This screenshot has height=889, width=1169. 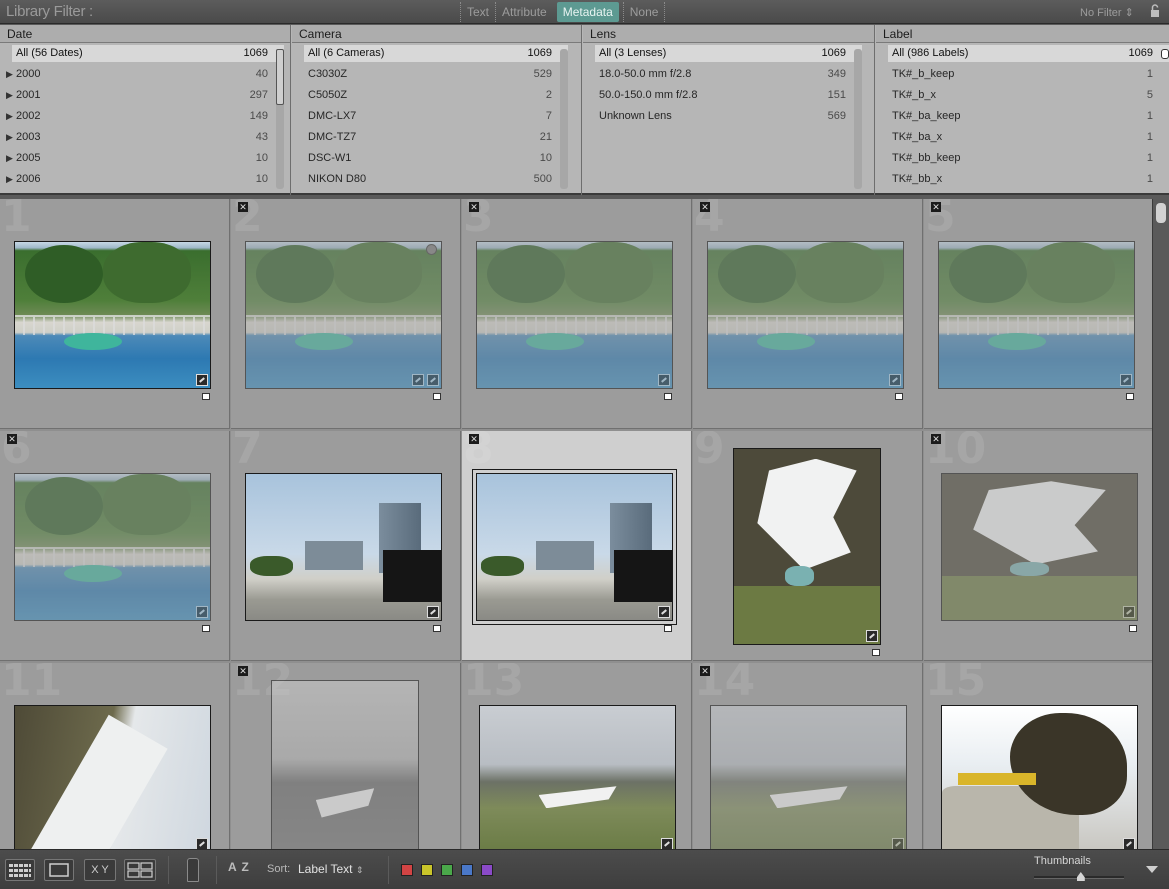 I want to click on compare-view-button: X Y, so click(x=100, y=870).